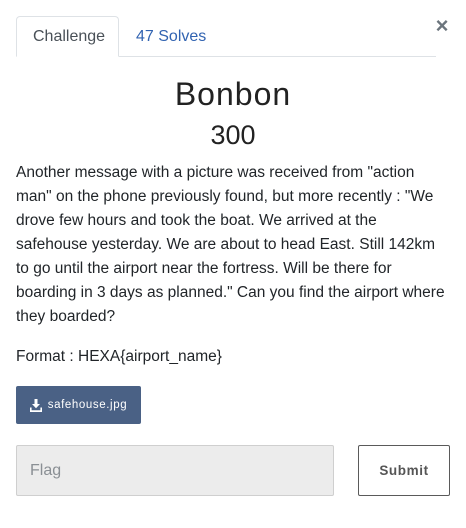  Describe the element at coordinates (35, 405) in the screenshot. I see `download-icon` at that location.